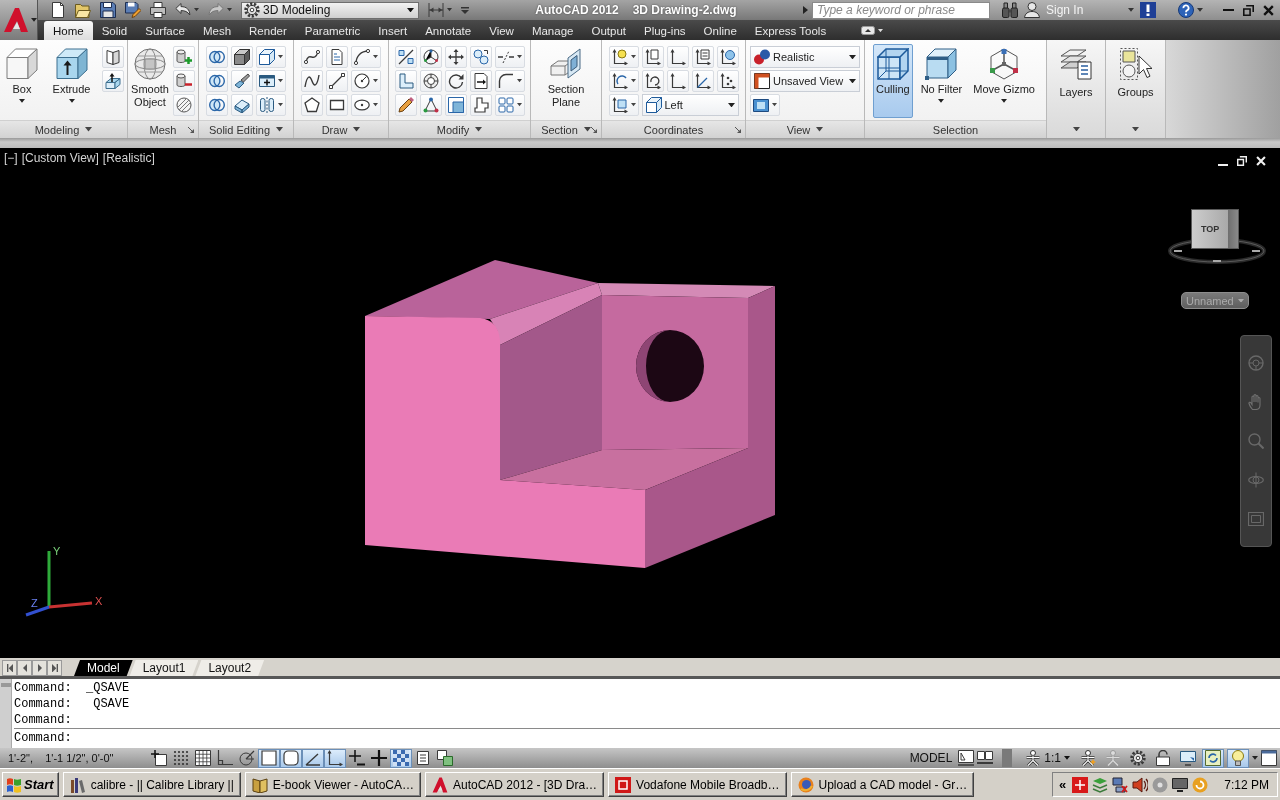  What do you see at coordinates (1120, 784) in the screenshot?
I see `network-x-icon` at bounding box center [1120, 784].